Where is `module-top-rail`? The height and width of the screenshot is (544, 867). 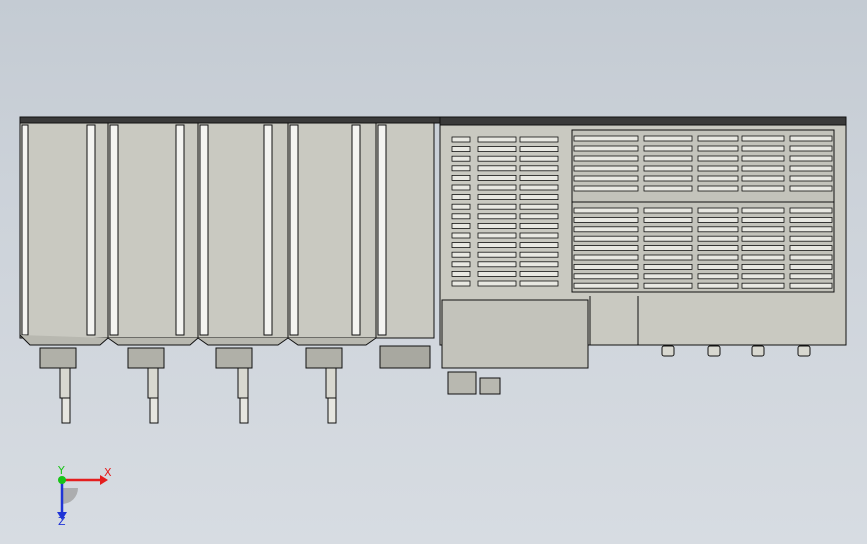 module-top-rail is located at coordinates (230, 120).